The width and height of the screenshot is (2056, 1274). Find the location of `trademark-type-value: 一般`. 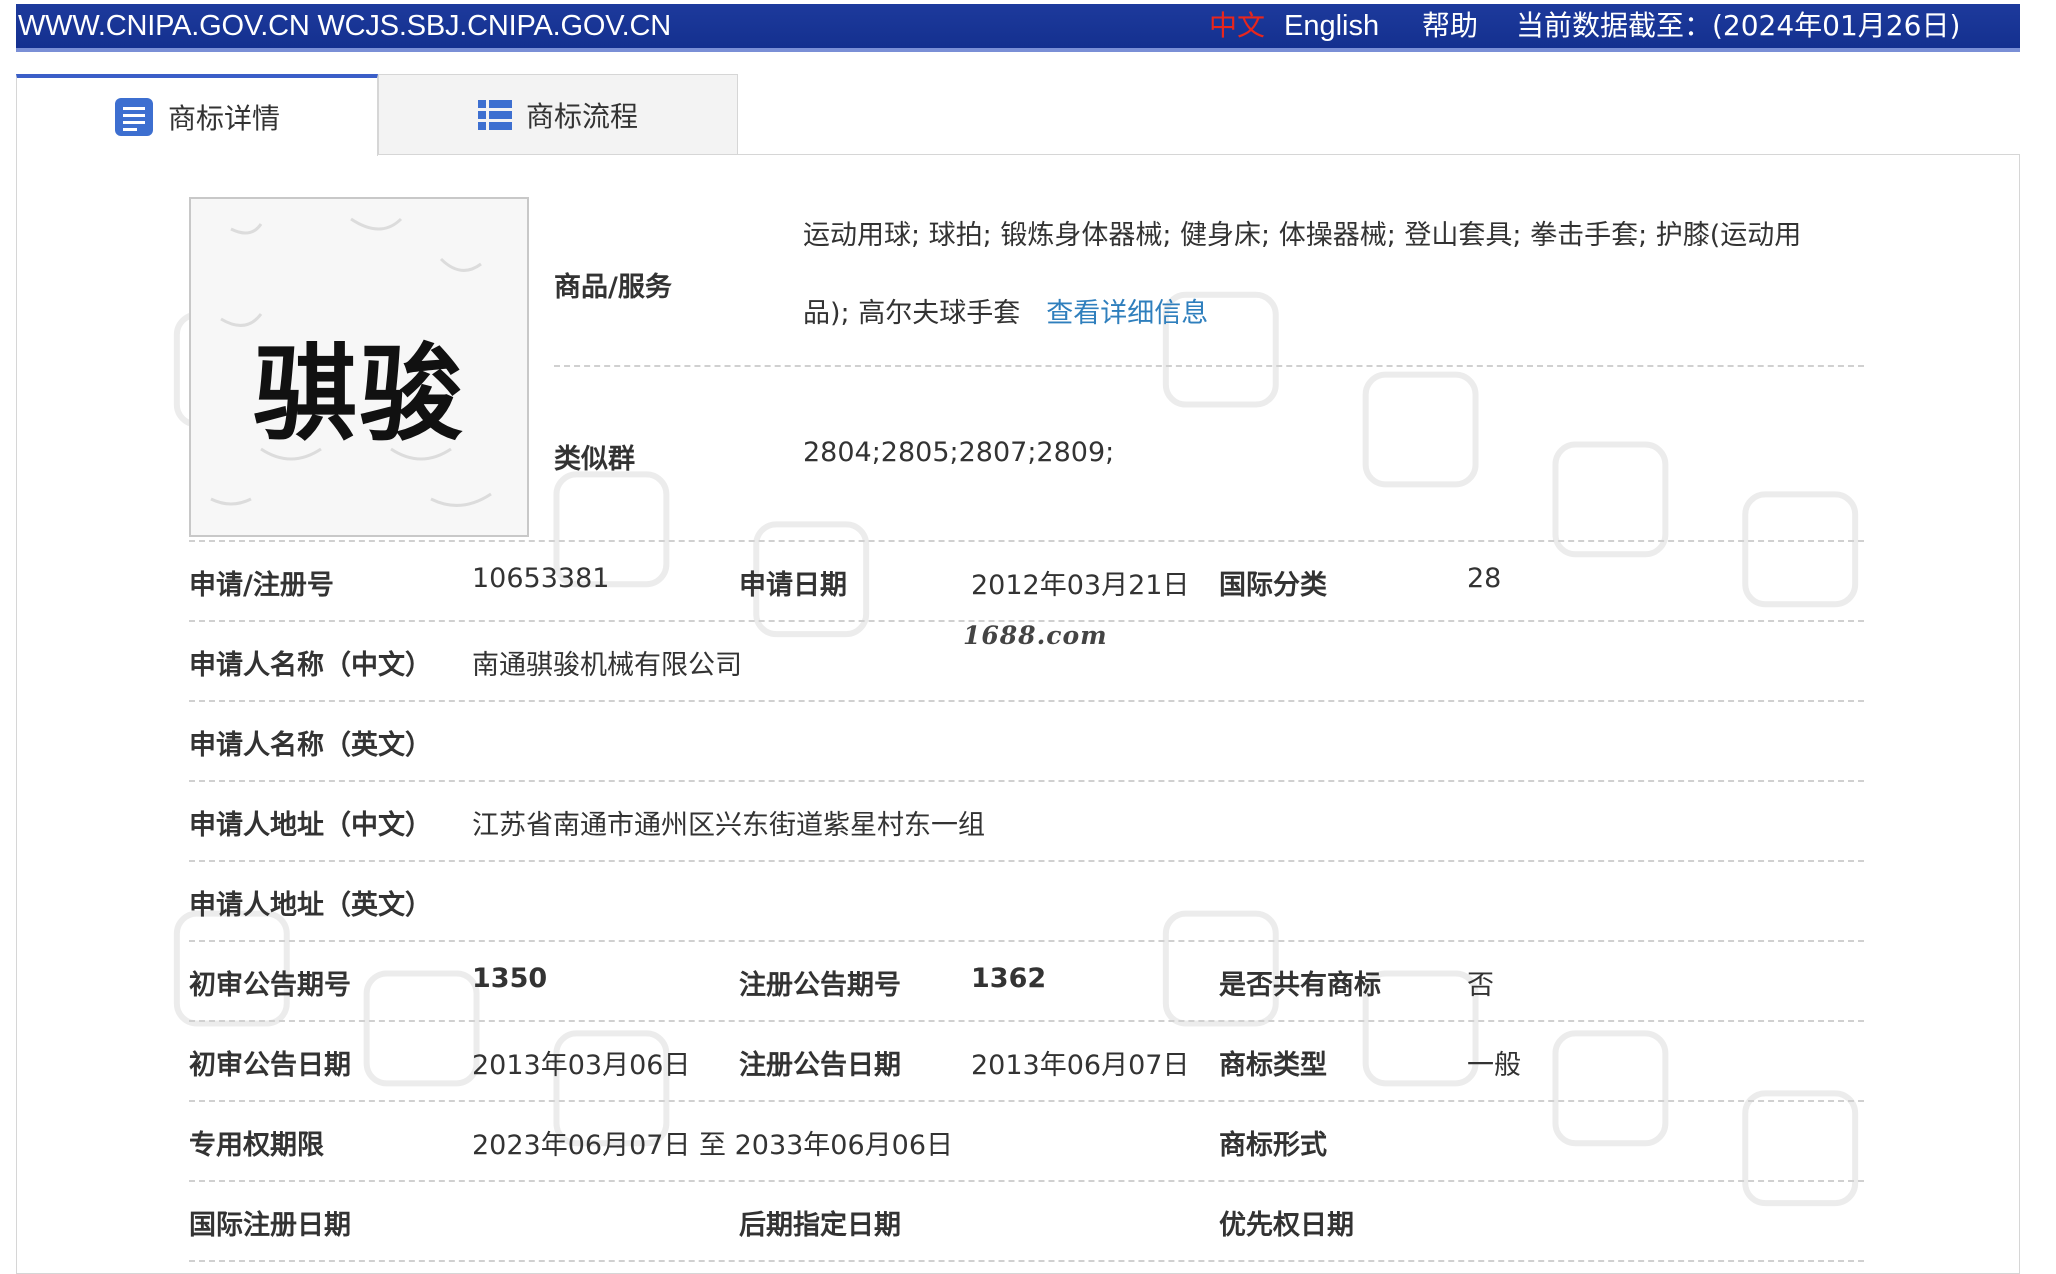

trademark-type-value: 一般 is located at coordinates (1494, 1065).